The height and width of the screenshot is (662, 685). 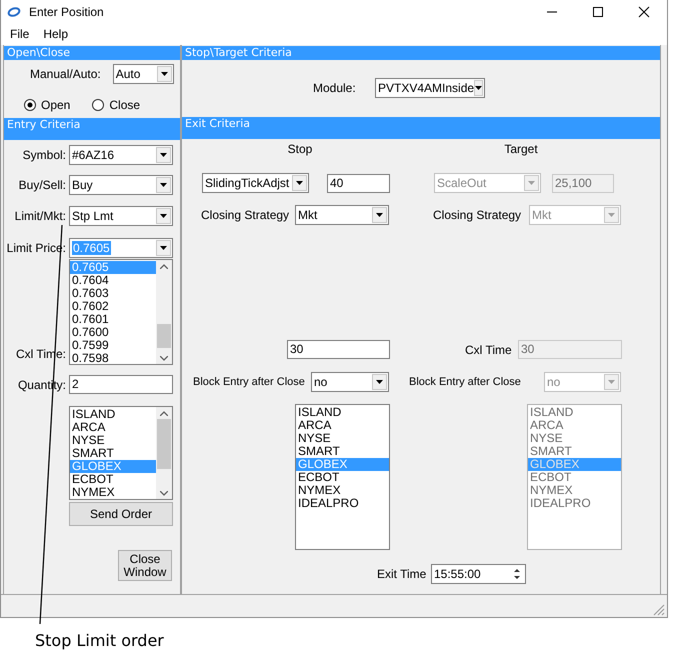 I want to click on list-box: ISLAND ARCA NYSE SMART GLOBEX ECBOT NYMEX, so click(x=121, y=453).